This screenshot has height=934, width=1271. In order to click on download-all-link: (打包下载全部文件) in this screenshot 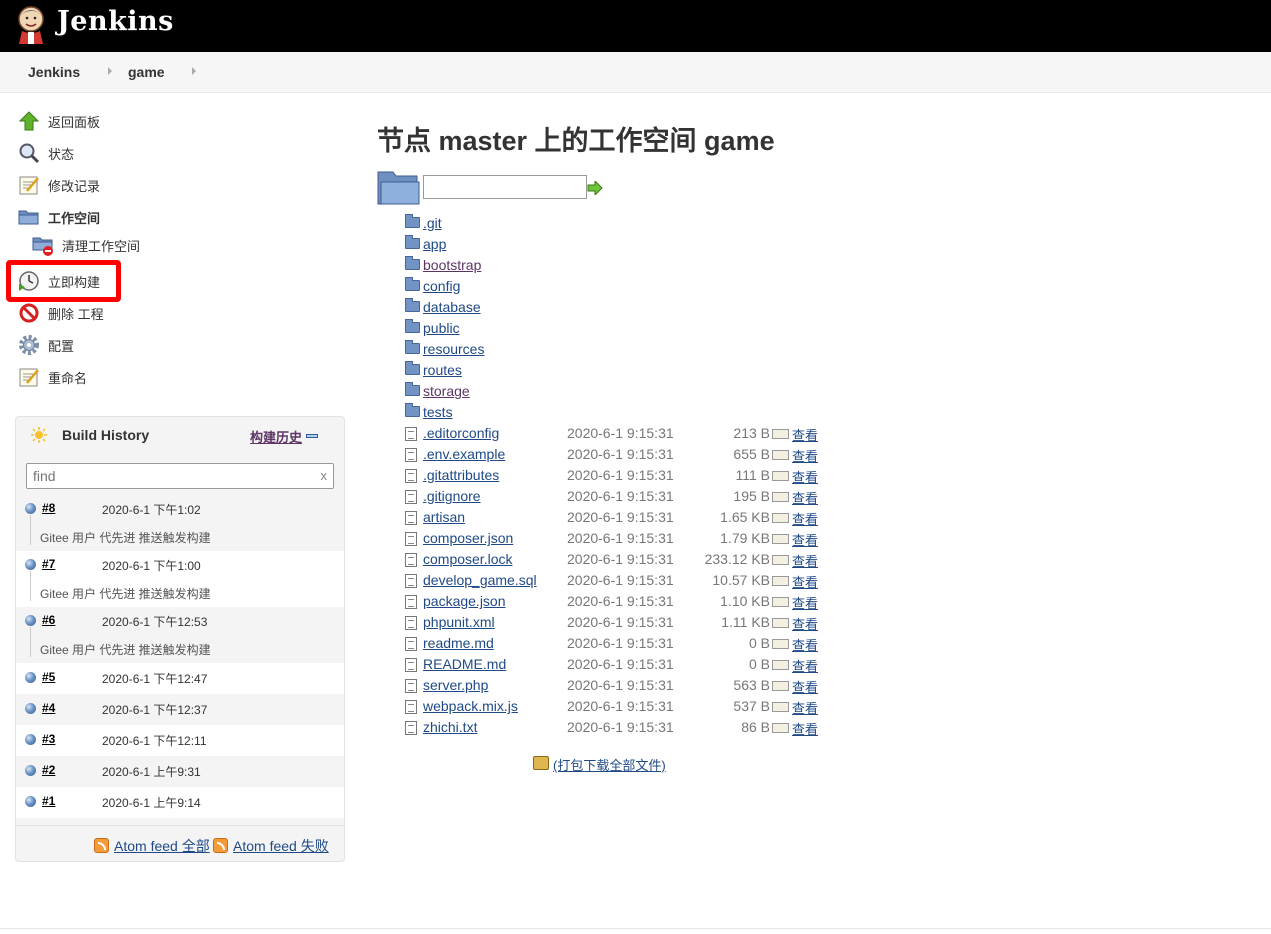, I will do `click(609, 764)`.